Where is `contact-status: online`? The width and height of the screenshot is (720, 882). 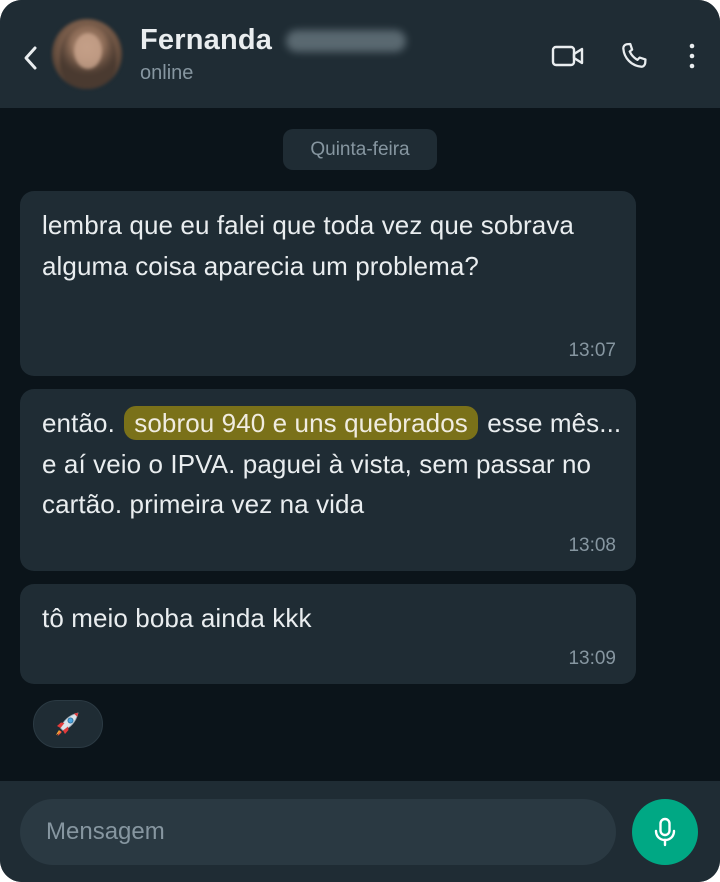 contact-status: online is located at coordinates (167, 73).